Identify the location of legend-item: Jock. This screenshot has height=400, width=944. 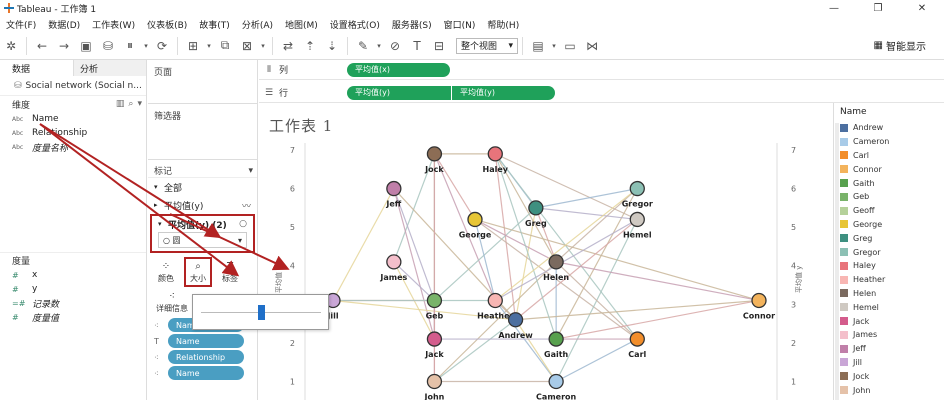
(889, 376).